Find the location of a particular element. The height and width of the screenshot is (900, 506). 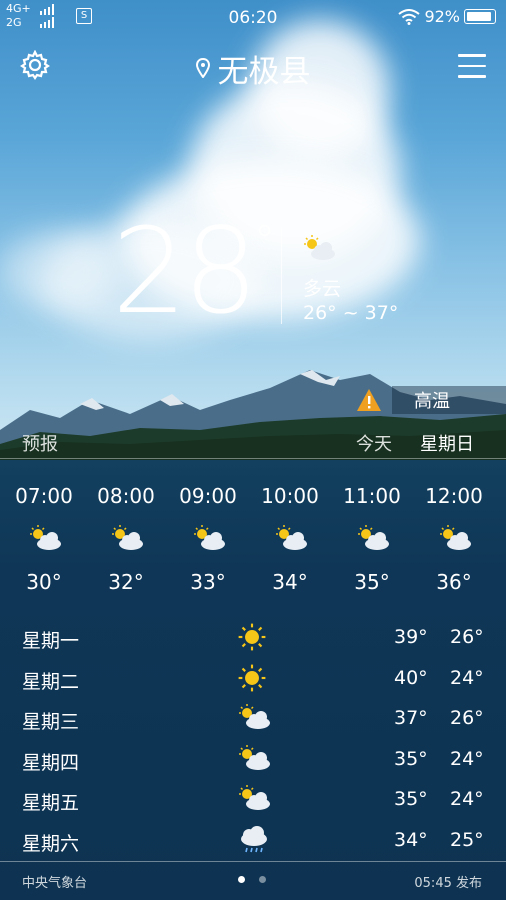

day-high: 39° is located at coordinates (411, 637).